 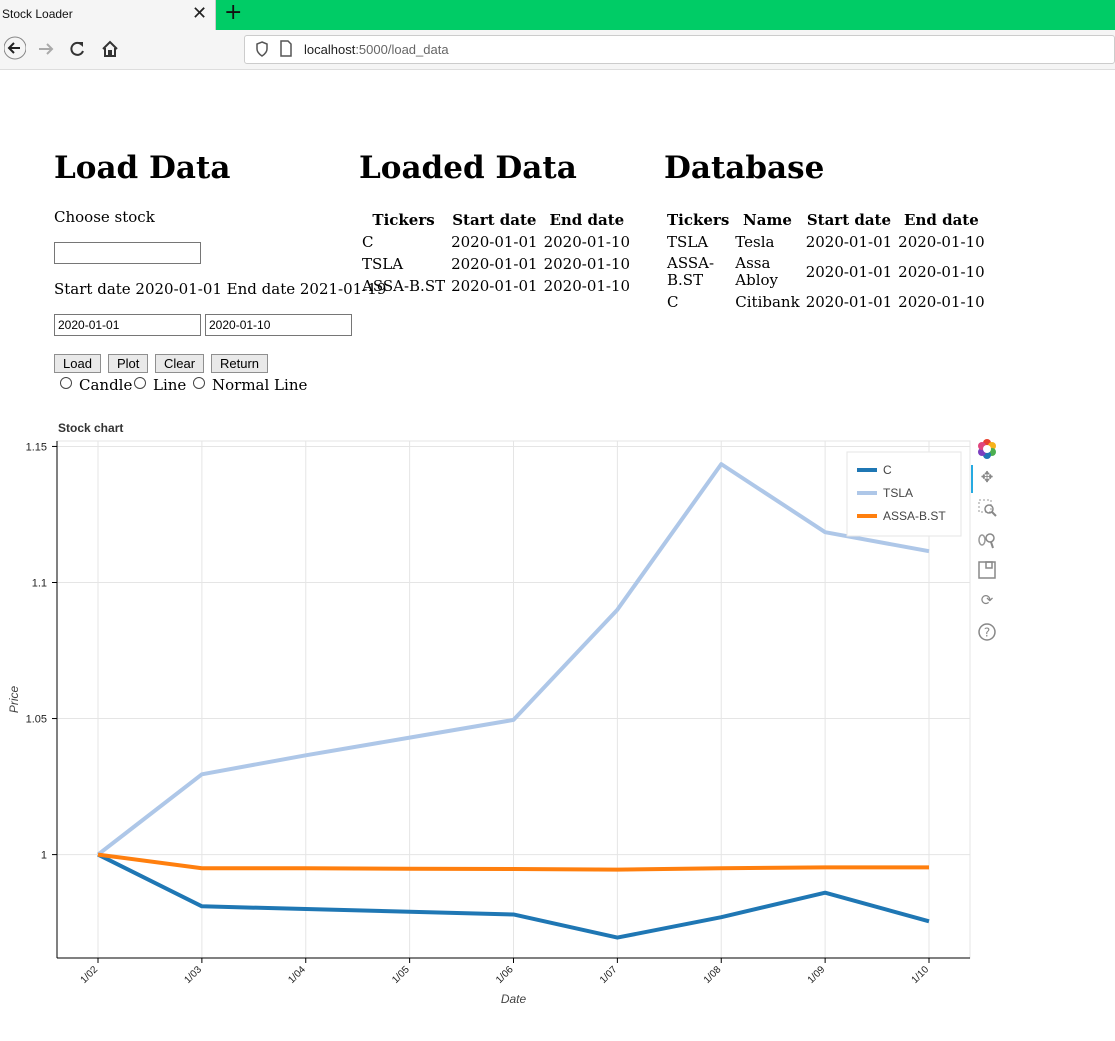 What do you see at coordinates (14, 700) in the screenshot?
I see `y-axis-label: Price` at bounding box center [14, 700].